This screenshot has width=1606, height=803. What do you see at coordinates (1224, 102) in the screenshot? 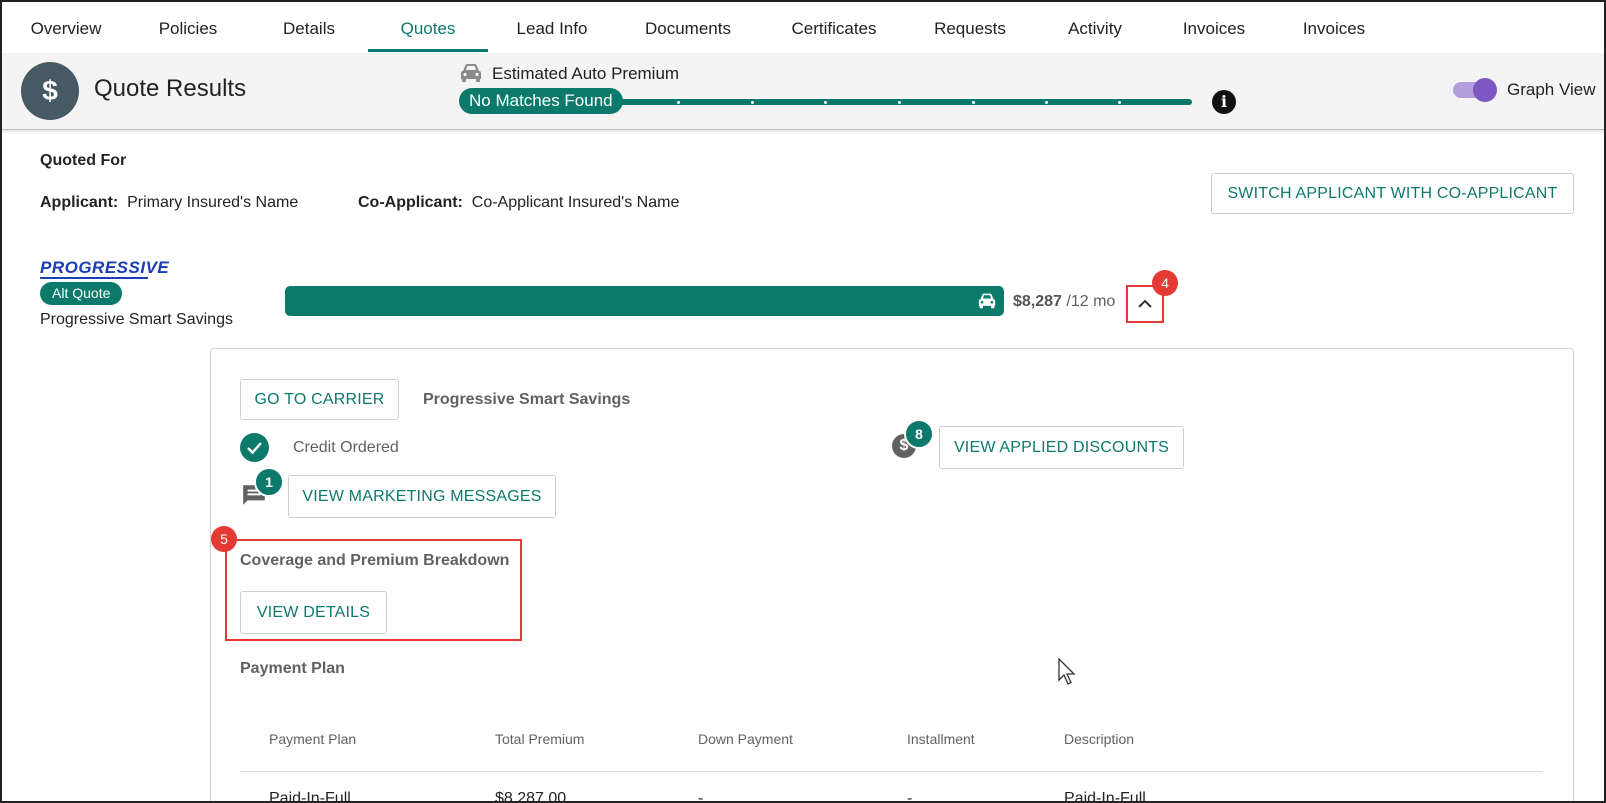
I see `info-icon: i` at bounding box center [1224, 102].